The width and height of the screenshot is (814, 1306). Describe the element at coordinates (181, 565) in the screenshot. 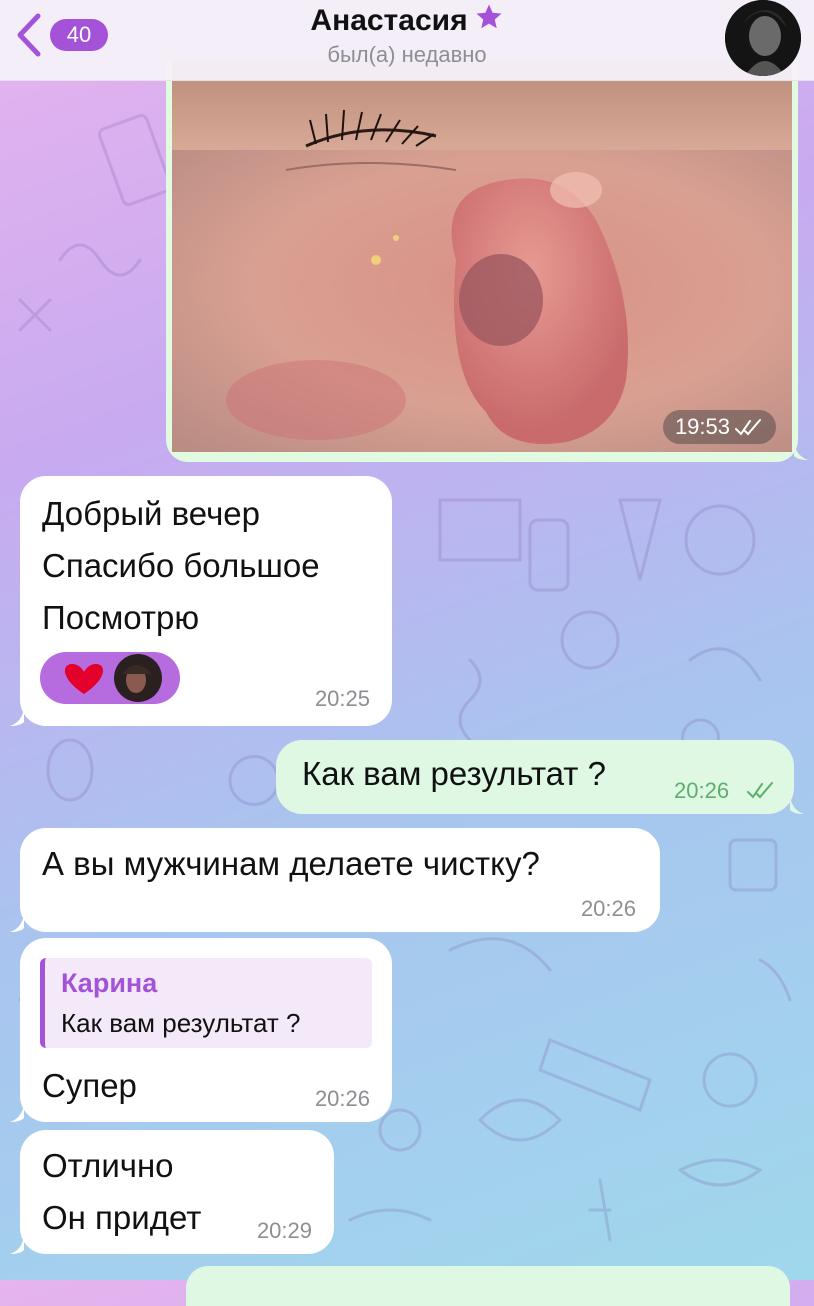

I see `message-text-line: Спасибо большое` at that location.